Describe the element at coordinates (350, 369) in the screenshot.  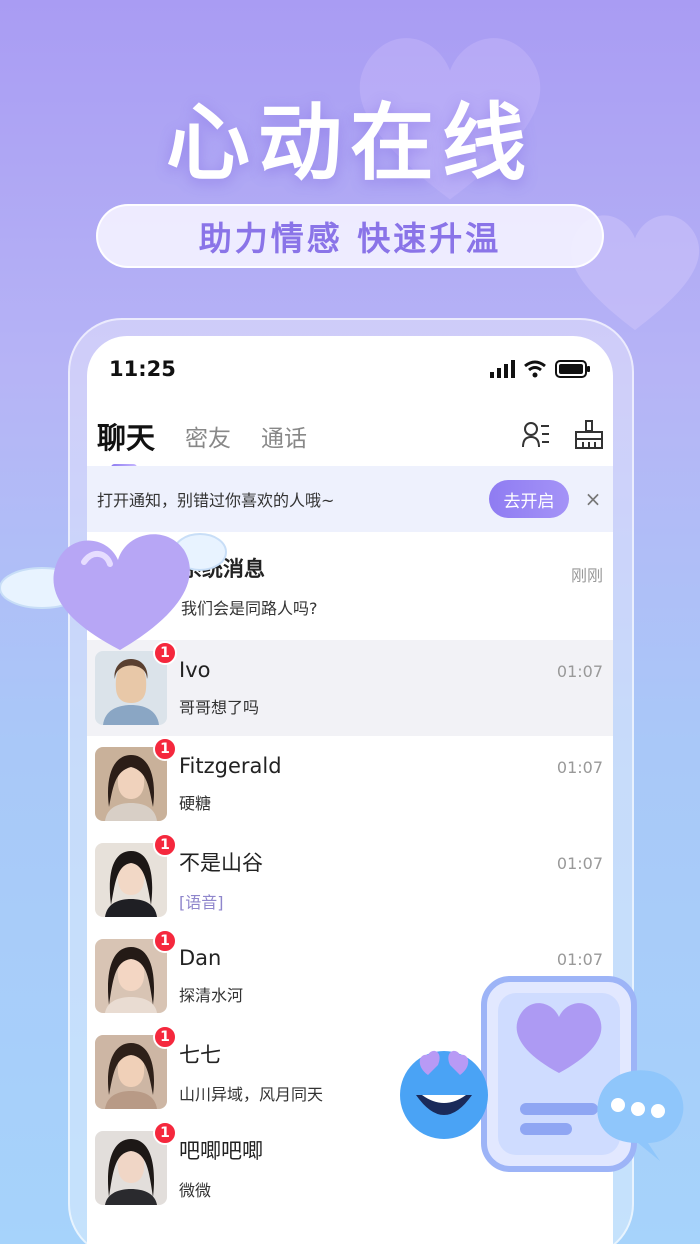
I see `status-bar: 11:25` at that location.